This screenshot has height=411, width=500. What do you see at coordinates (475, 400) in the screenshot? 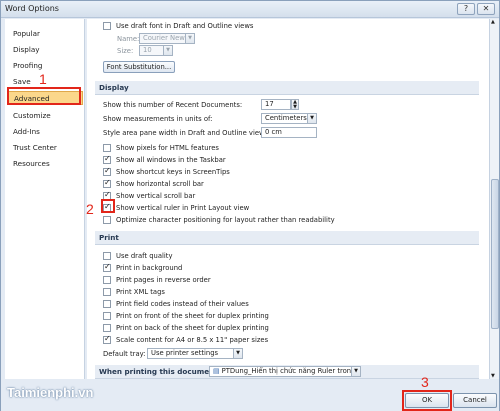
I see `cancel-button: Cancel` at bounding box center [475, 400].